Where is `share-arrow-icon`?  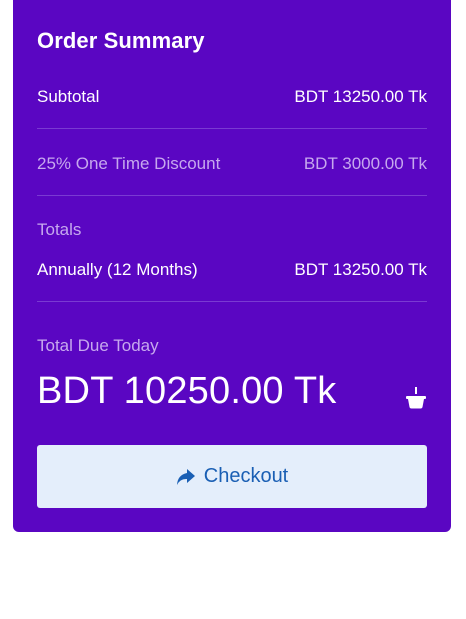
share-arrow-icon is located at coordinates (185, 476).